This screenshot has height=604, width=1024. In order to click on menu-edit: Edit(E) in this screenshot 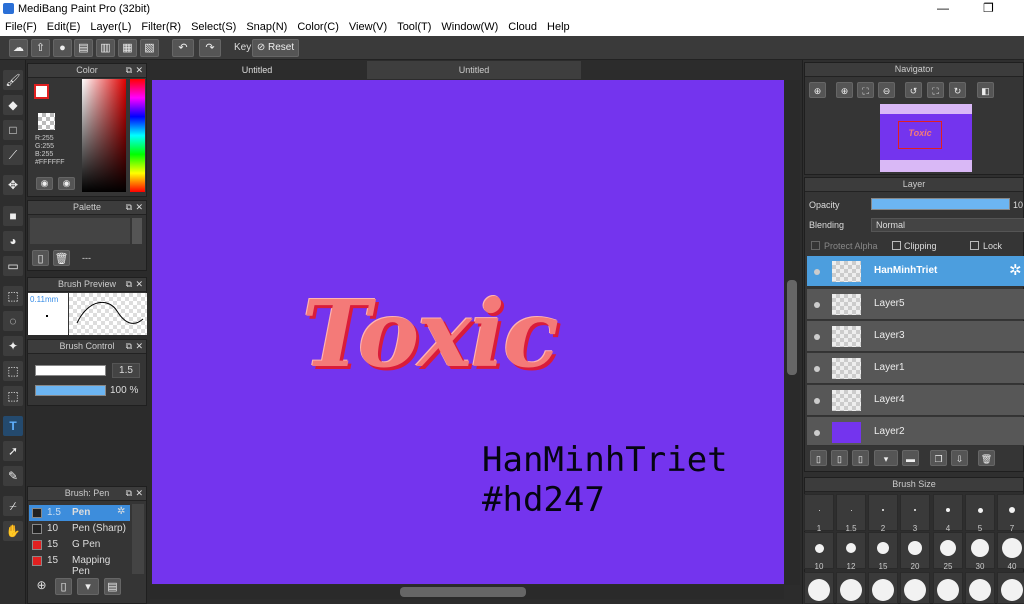, I will do `click(64, 27)`.